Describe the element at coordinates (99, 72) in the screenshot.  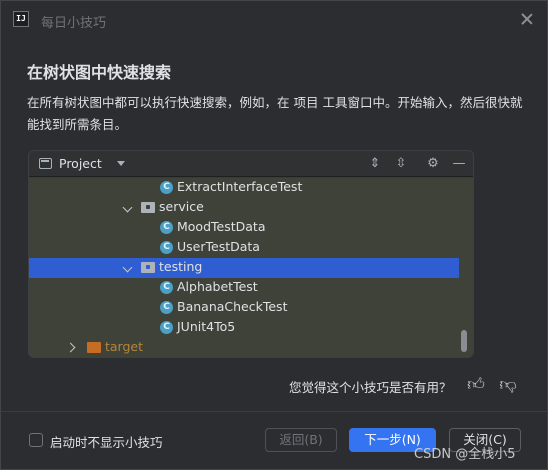
I see `tip-heading: 在树状图中快速搜索` at that location.